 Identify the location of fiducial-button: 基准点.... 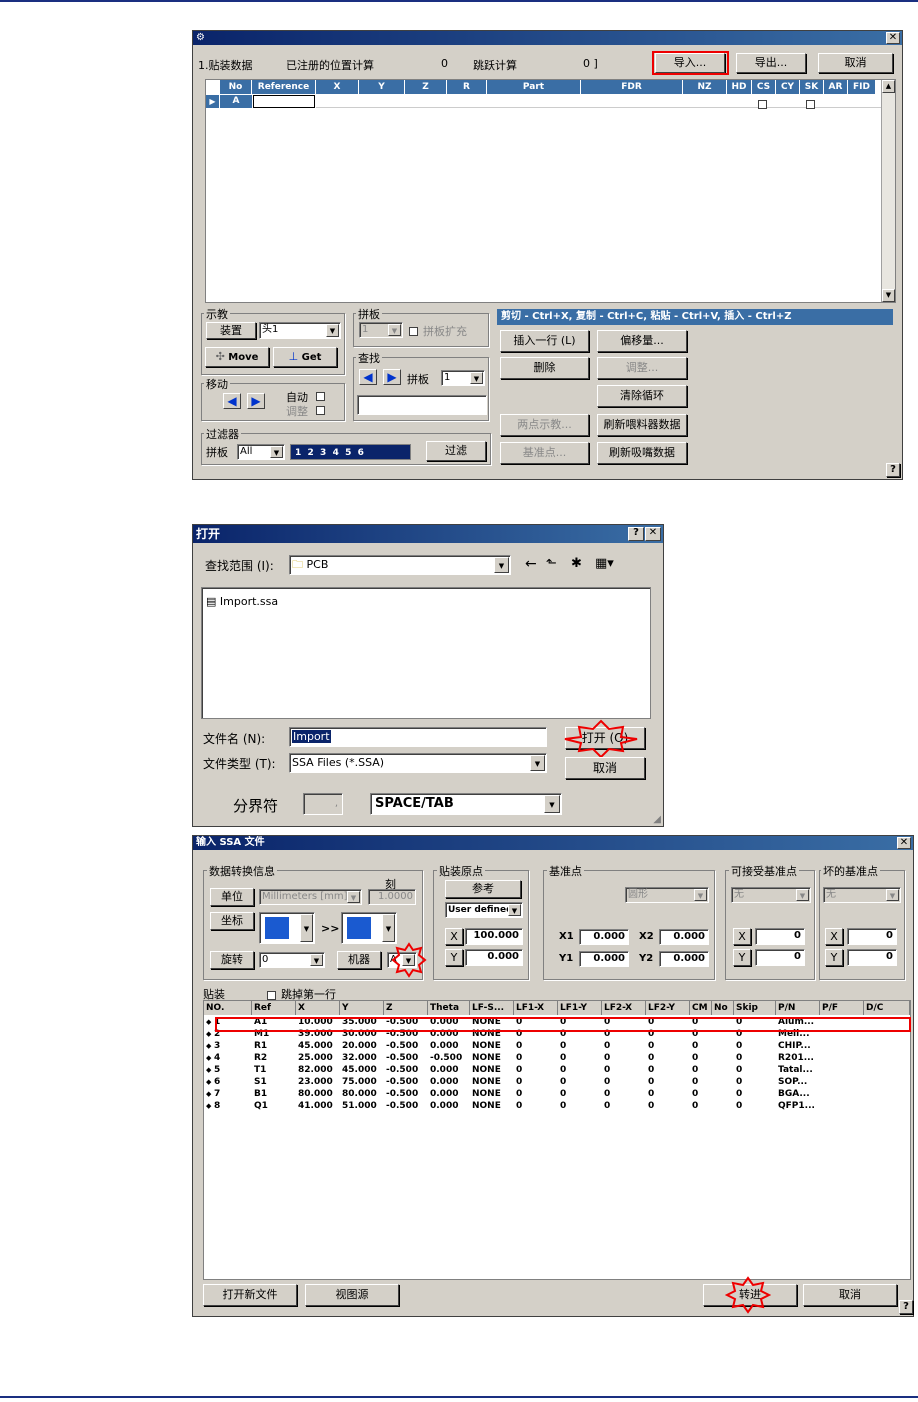
(544, 453).